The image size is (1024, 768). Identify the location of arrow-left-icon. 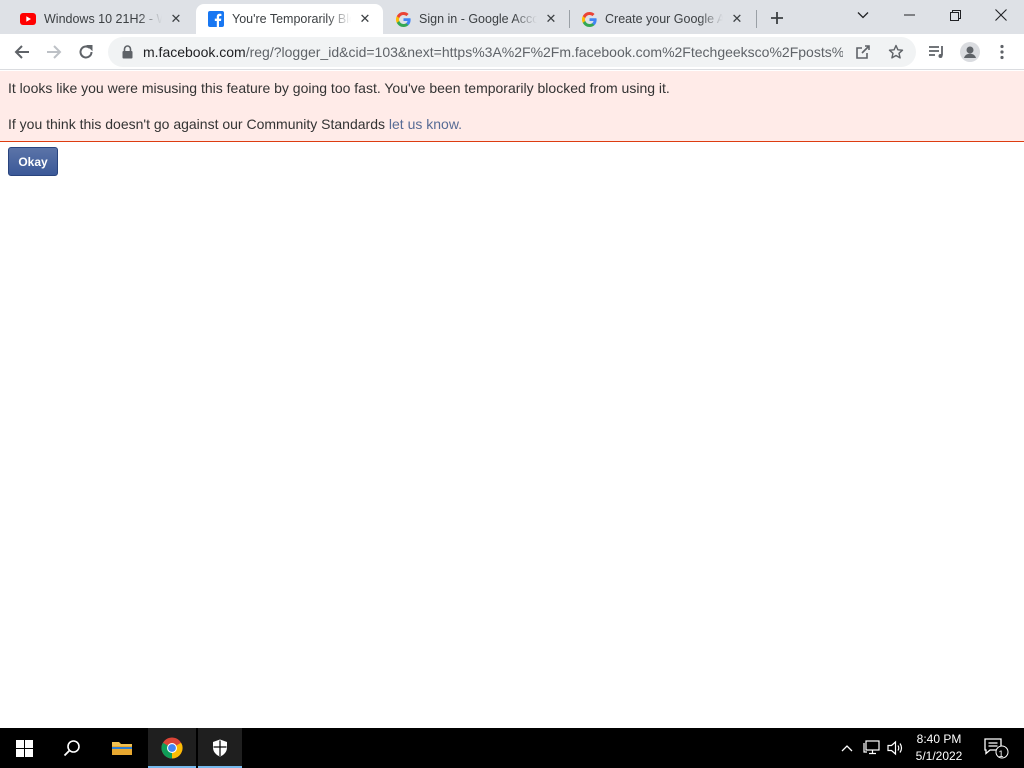
(21, 52).